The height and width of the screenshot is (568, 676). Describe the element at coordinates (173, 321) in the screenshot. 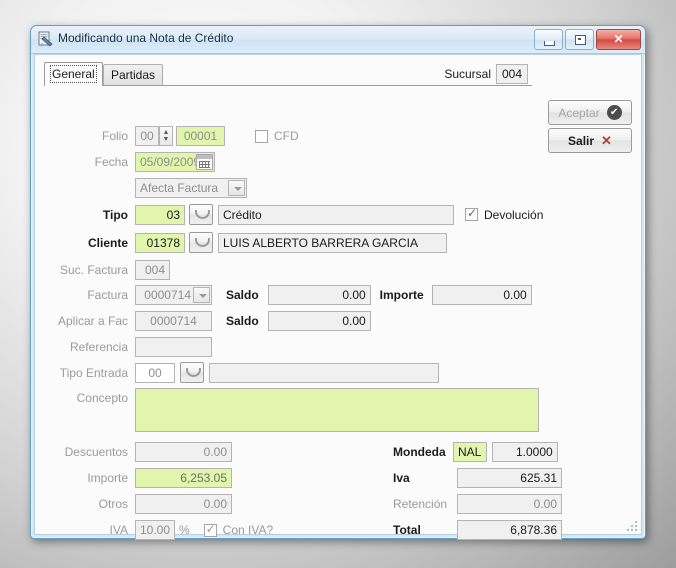

I see `aplicar-a-fac-input: 0000714` at that location.